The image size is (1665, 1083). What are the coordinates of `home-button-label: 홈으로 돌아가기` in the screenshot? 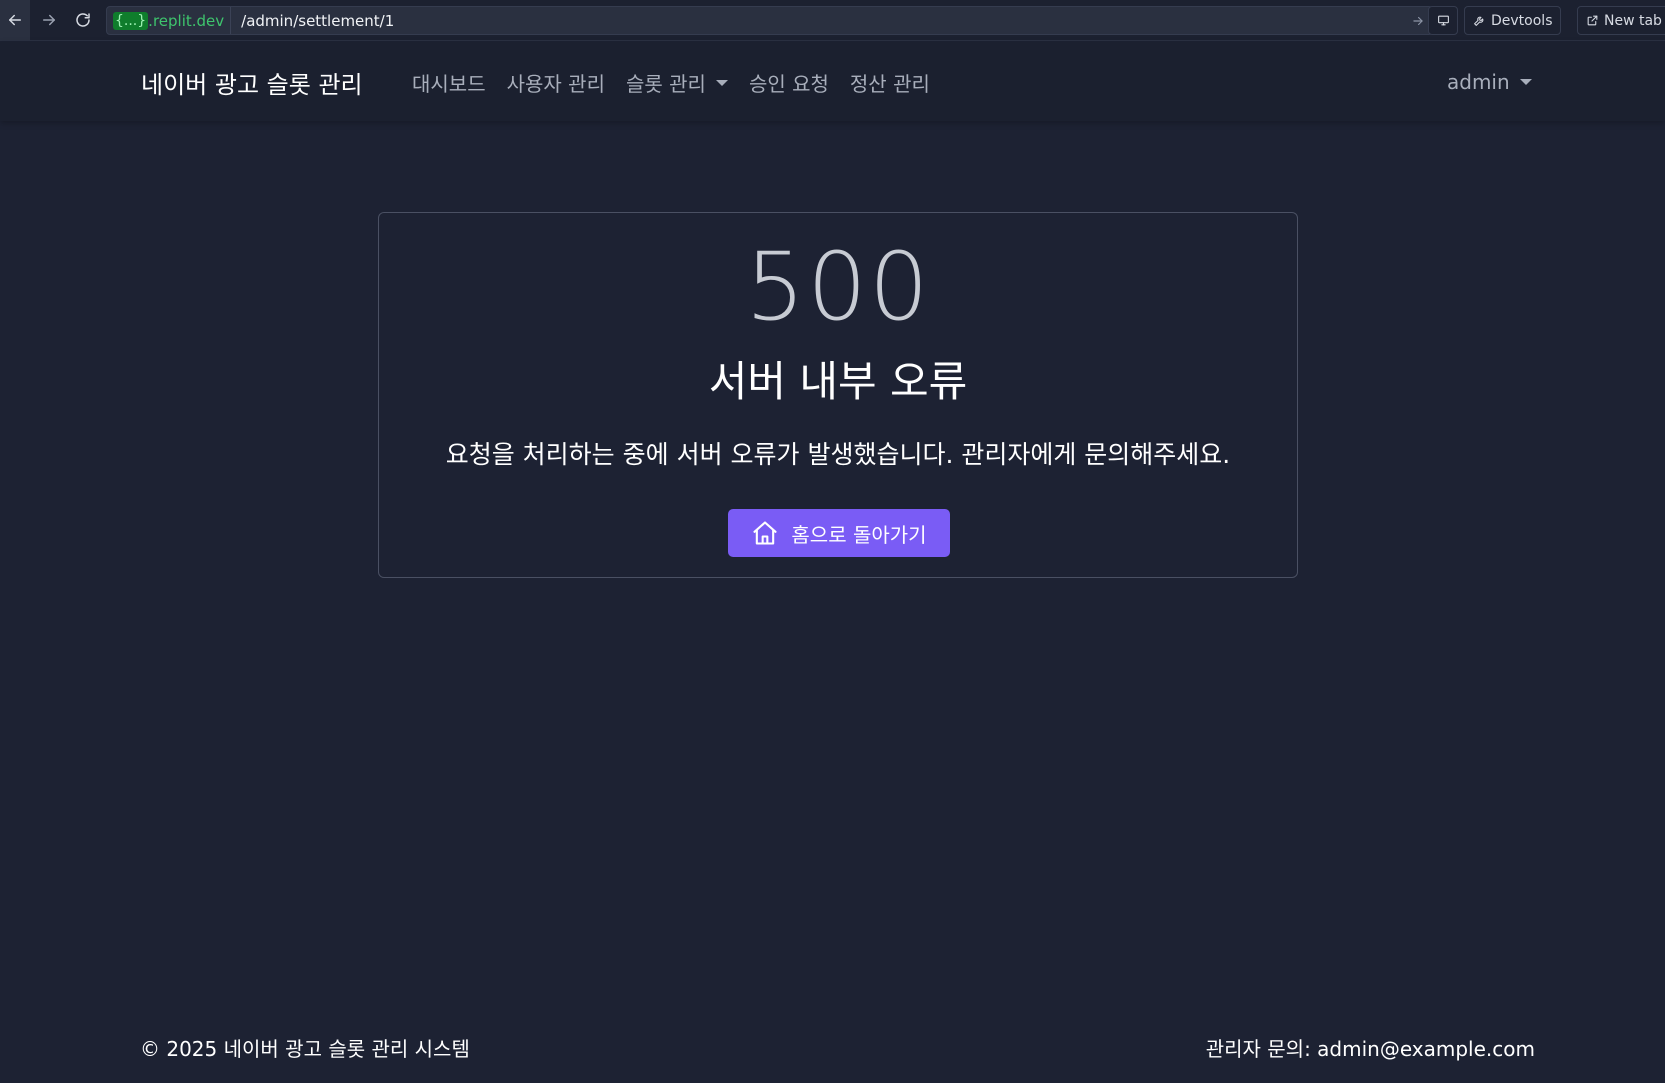 It's located at (859, 534).